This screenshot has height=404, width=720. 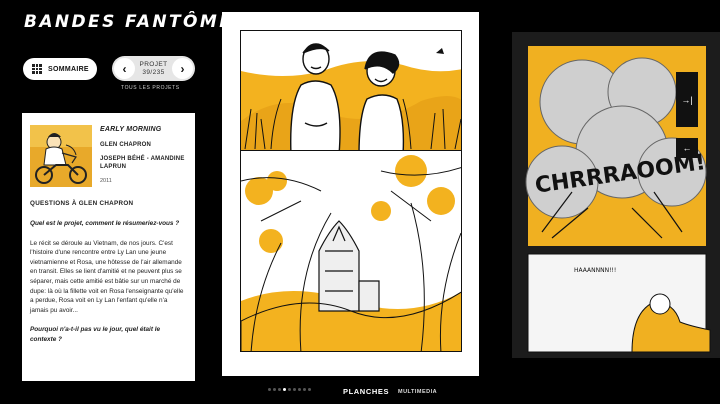 I want to click on project-navigator: ‹ PROJET 39/235 ›, so click(x=153, y=68).